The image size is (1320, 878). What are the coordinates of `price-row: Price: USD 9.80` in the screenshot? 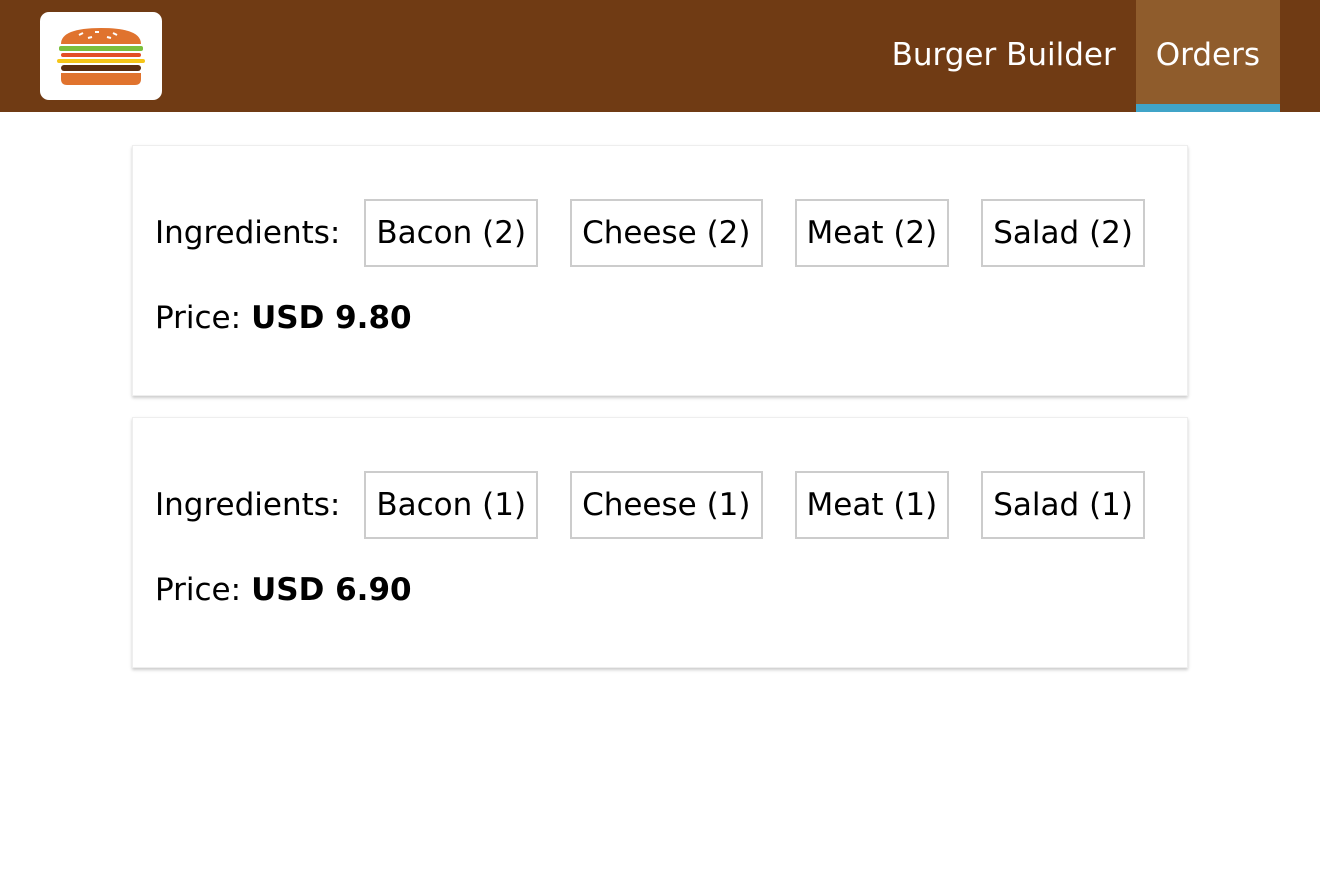 It's located at (283, 318).